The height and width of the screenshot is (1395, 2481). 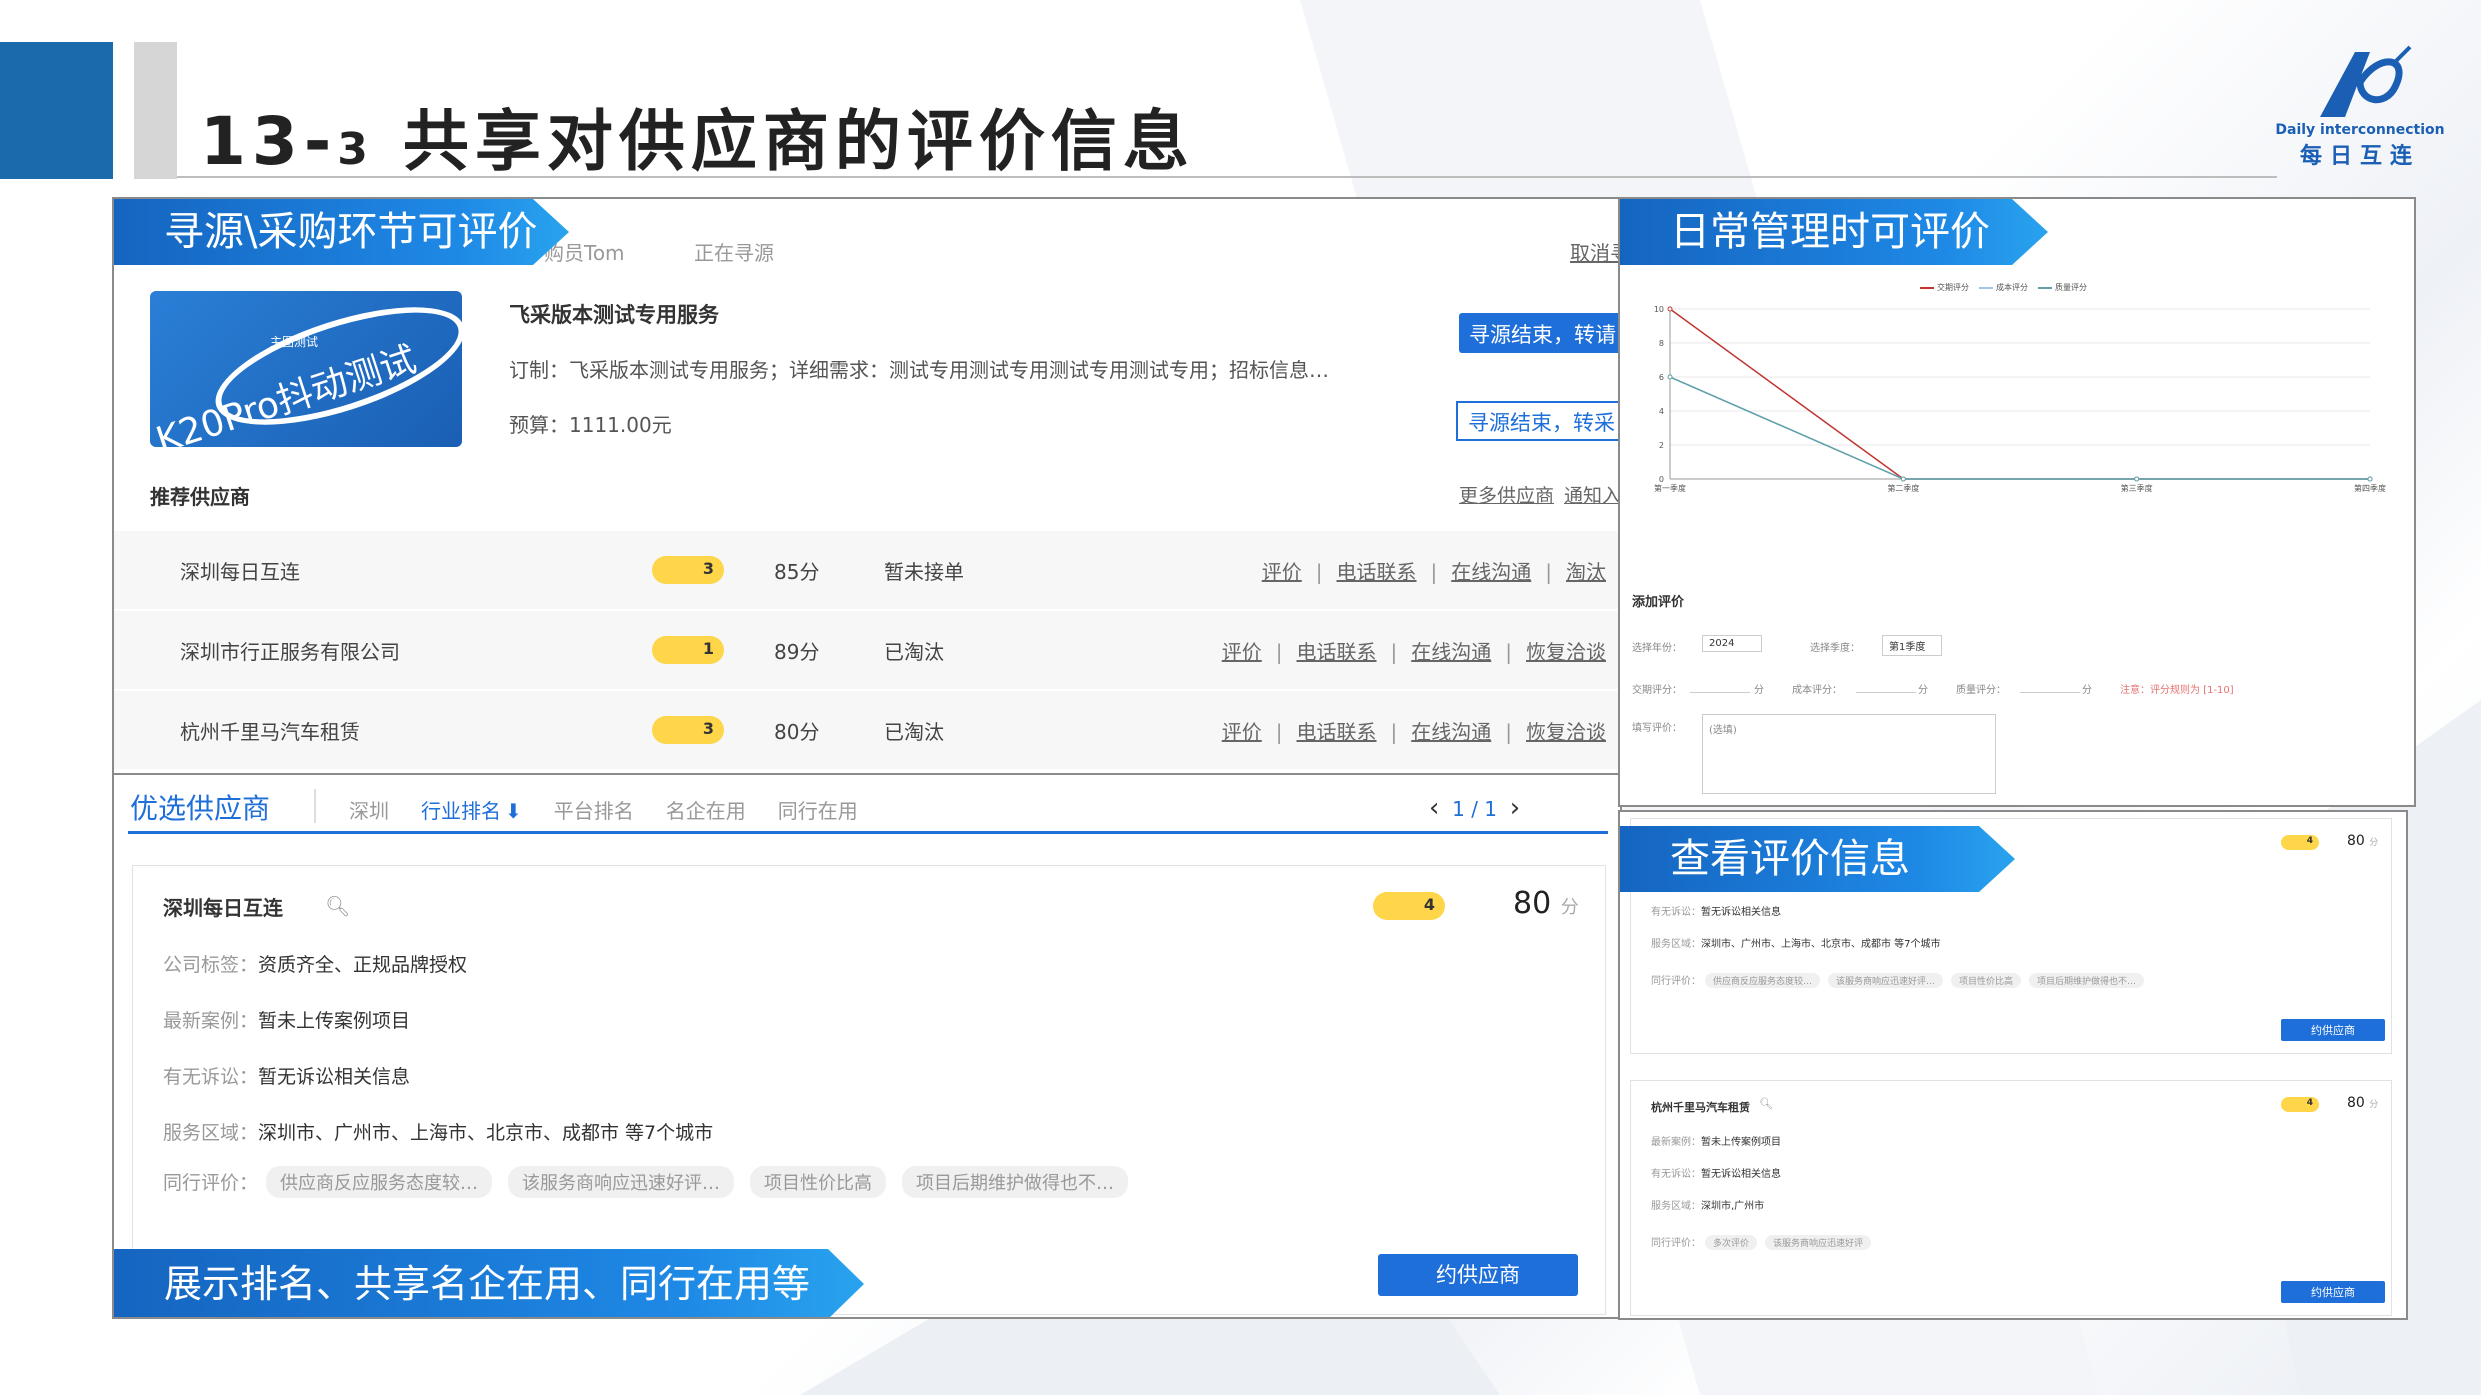 I want to click on y-tick-label: 10, so click(x=1659, y=309).